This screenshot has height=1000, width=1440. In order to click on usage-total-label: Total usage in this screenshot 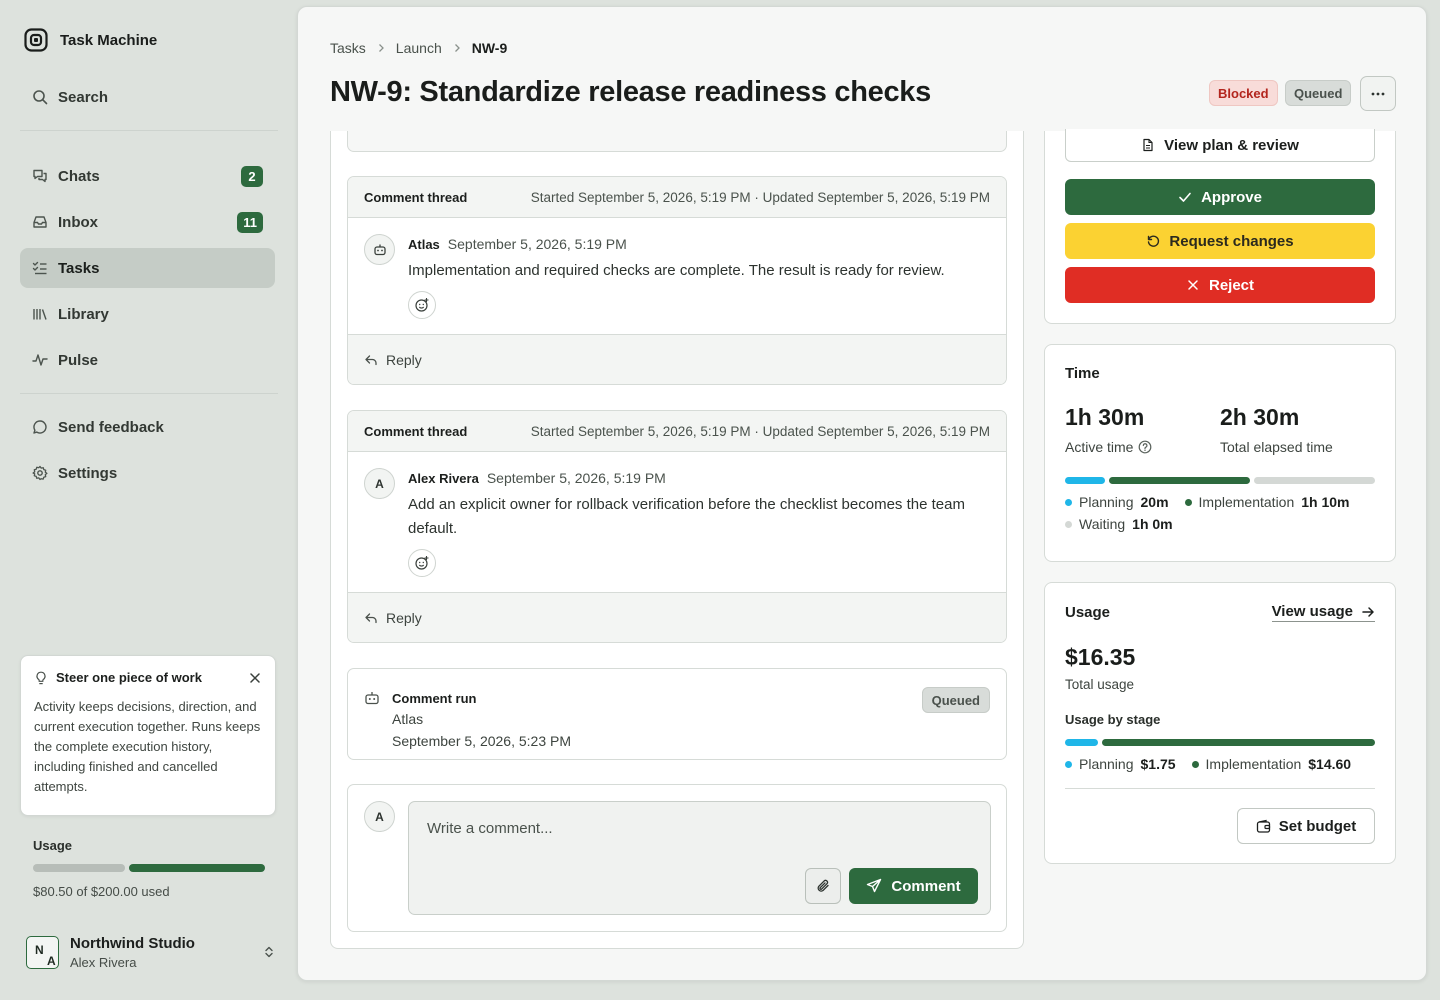, I will do `click(1100, 684)`.